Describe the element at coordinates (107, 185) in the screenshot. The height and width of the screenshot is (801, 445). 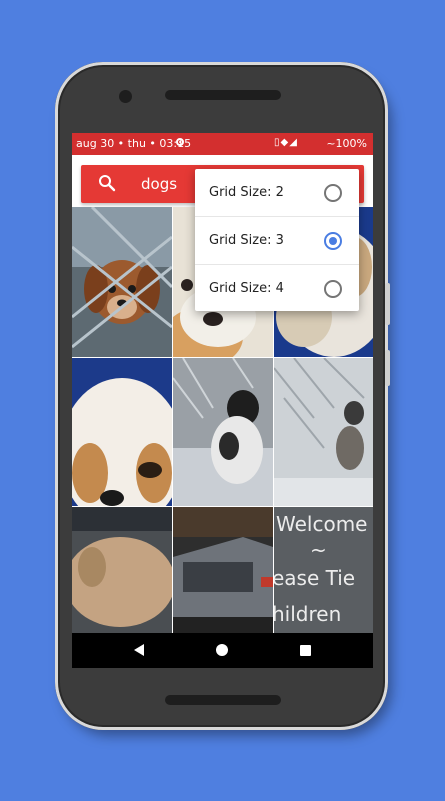
I see `search-icon` at that location.